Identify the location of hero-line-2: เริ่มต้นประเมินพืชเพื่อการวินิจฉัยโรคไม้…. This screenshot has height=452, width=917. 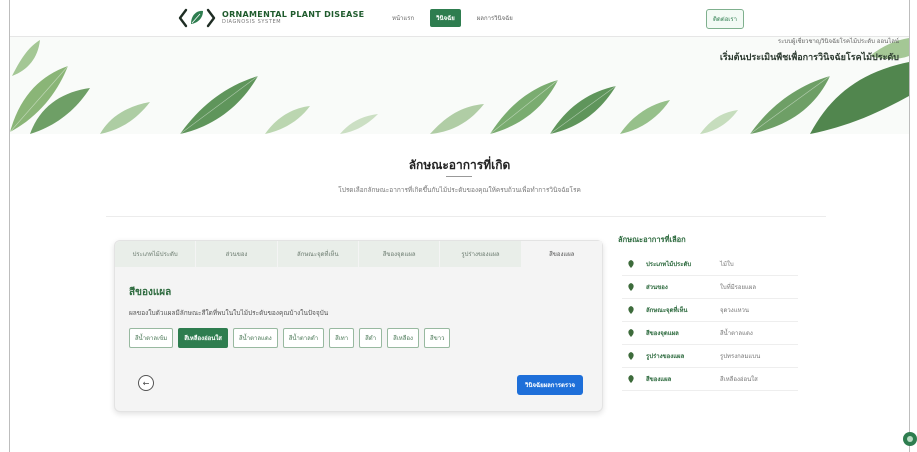
(809, 58).